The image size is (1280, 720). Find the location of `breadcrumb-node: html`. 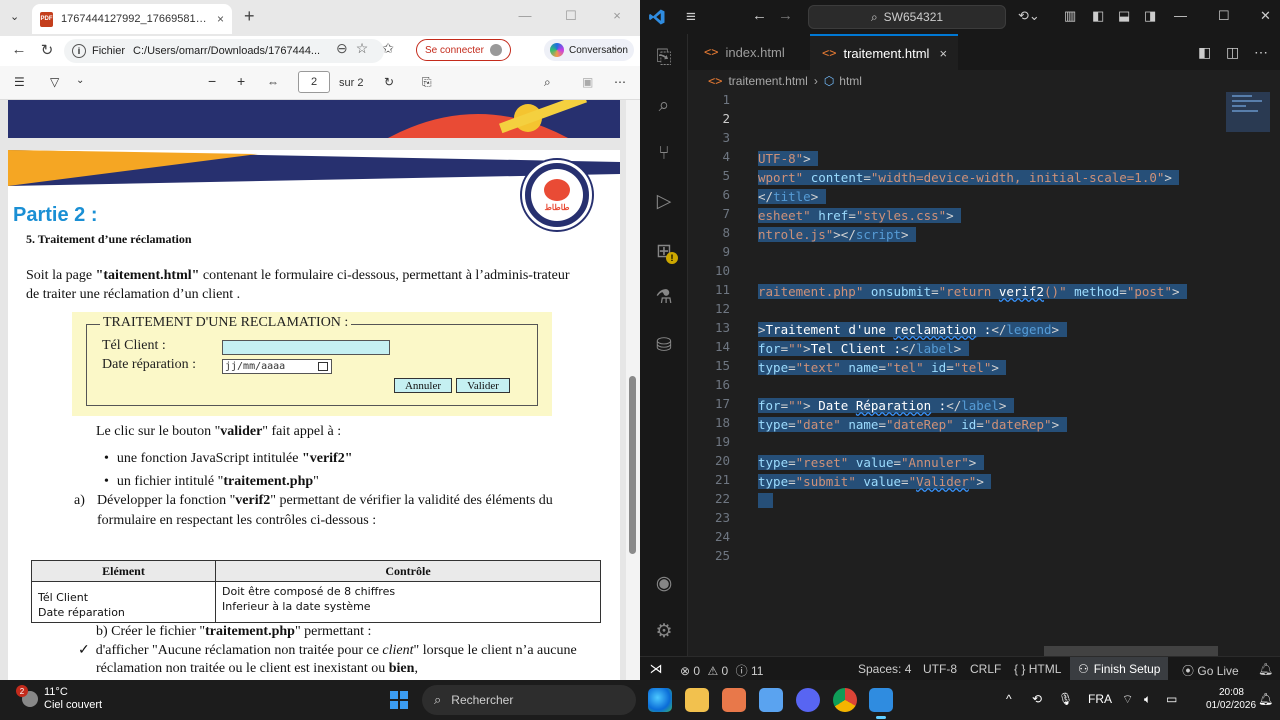

breadcrumb-node: html is located at coordinates (850, 81).